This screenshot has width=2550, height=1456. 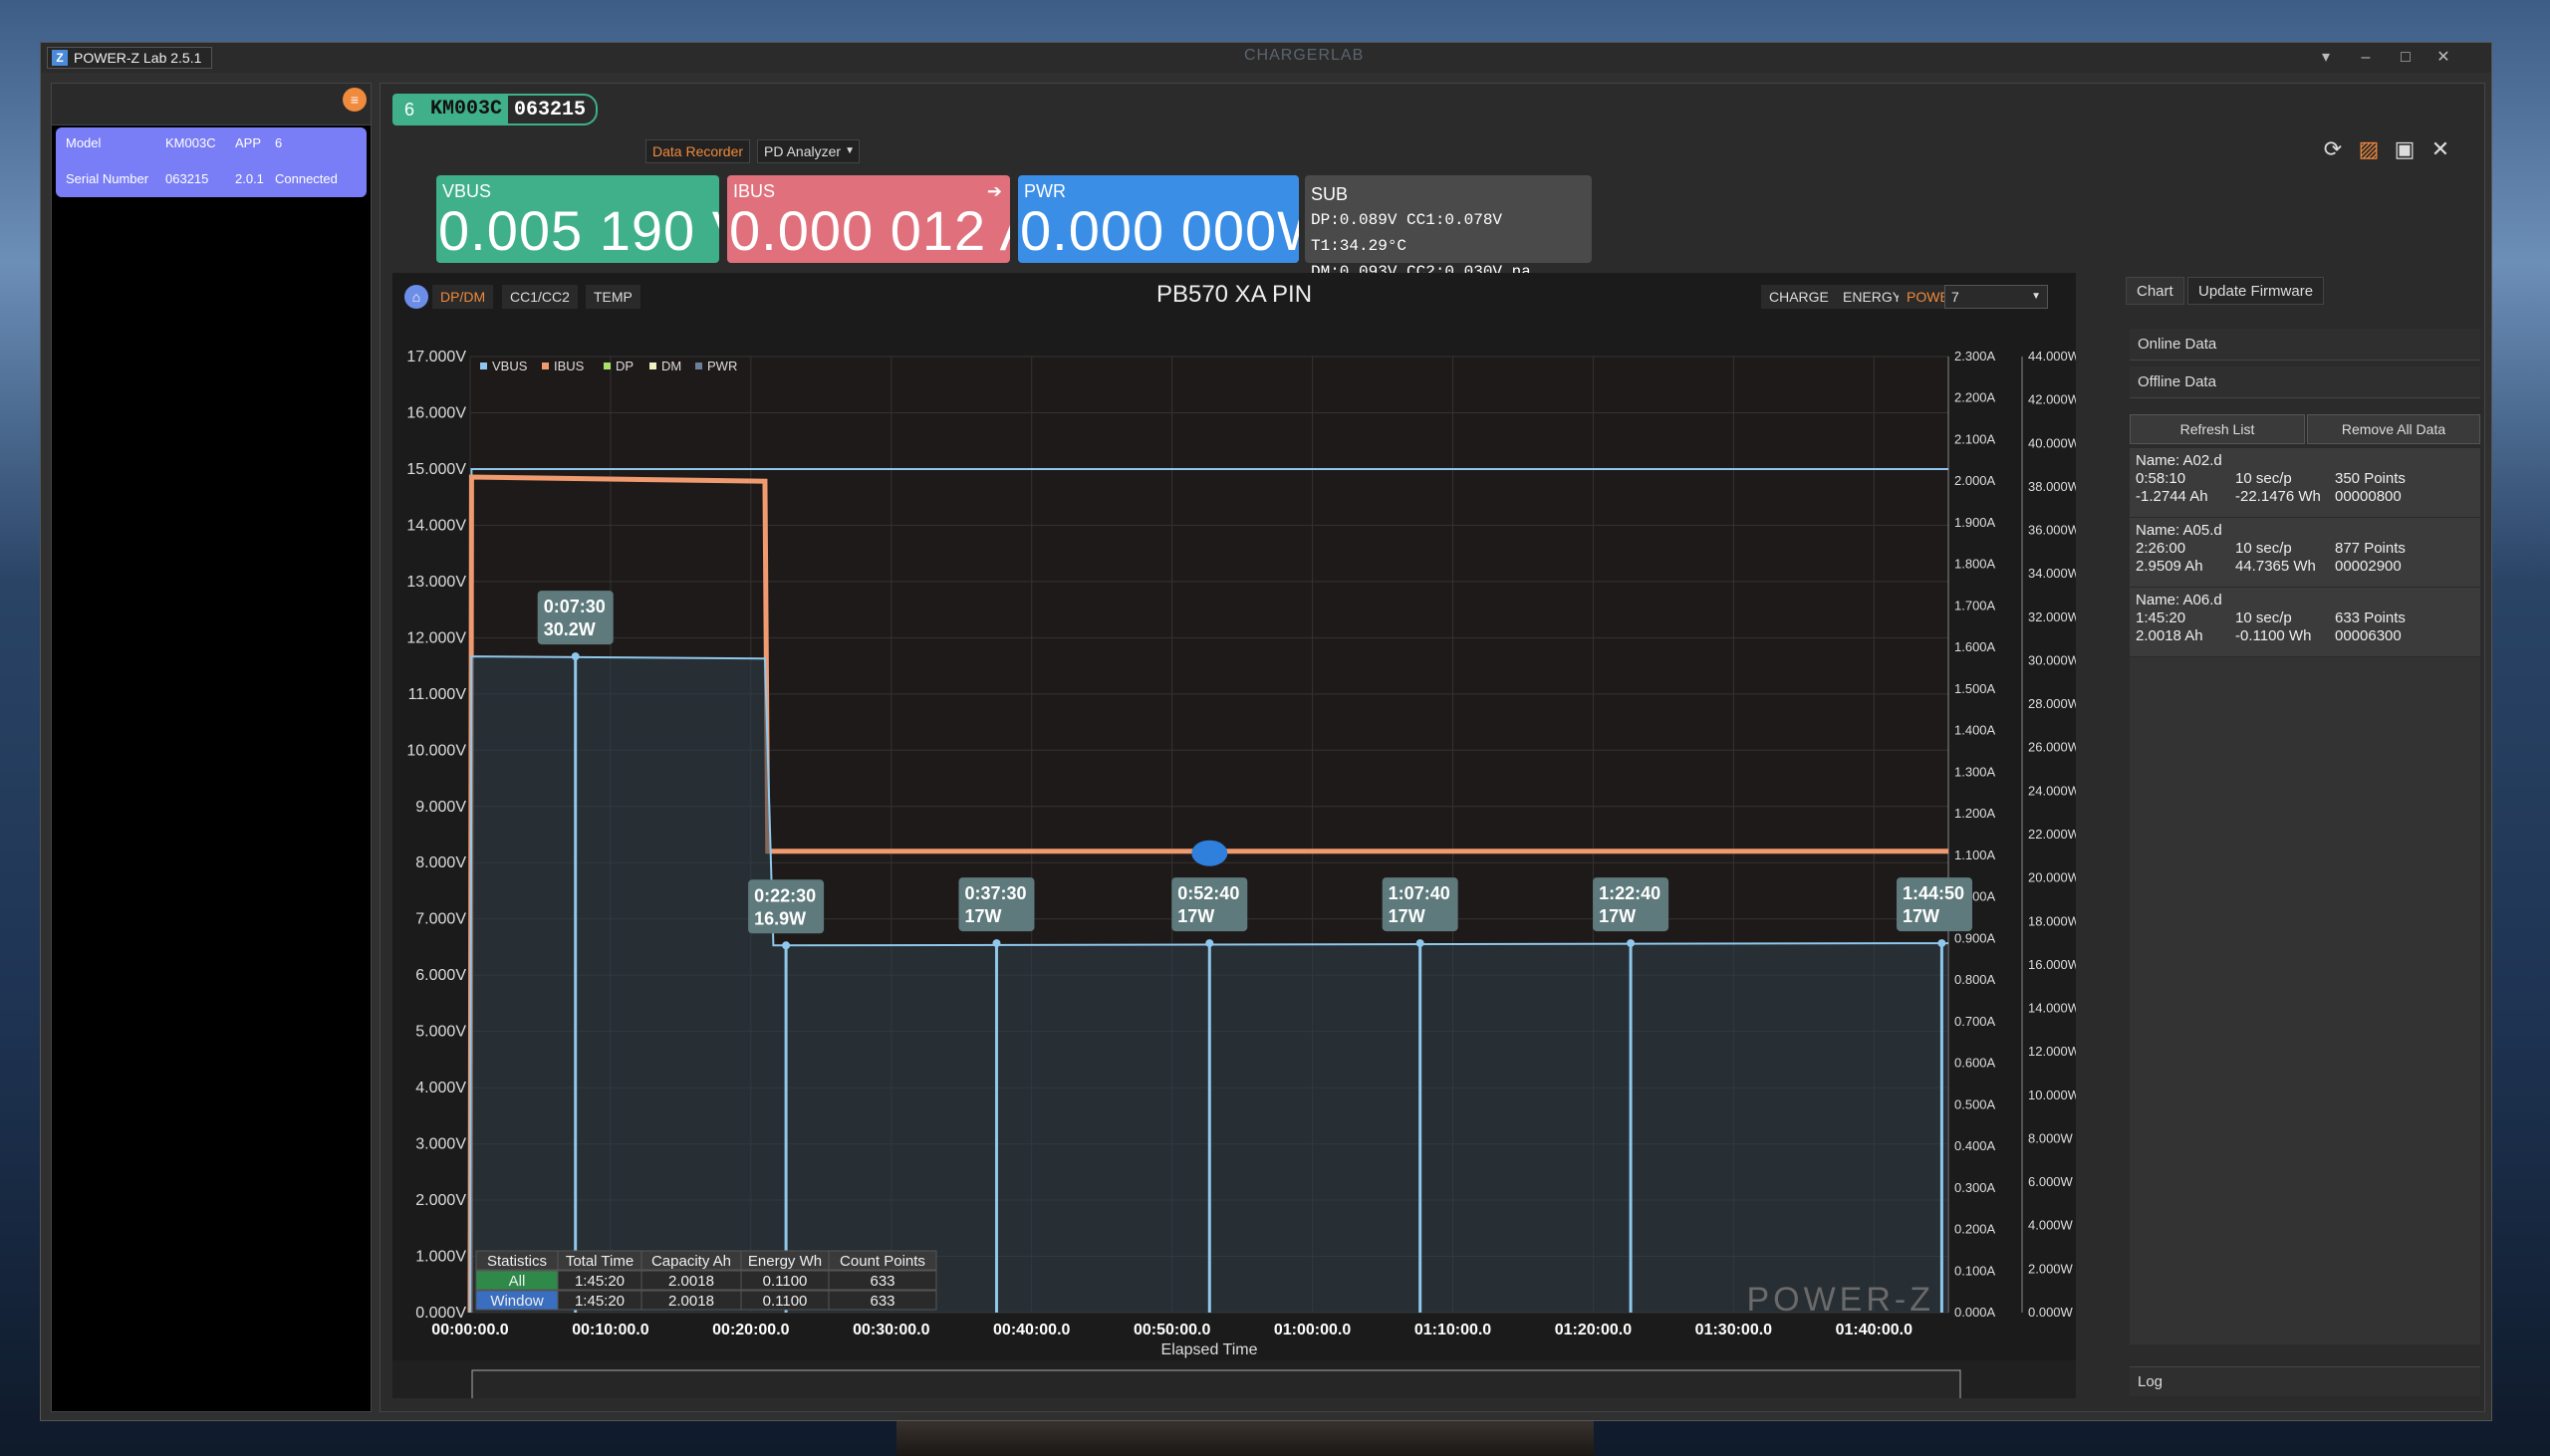 What do you see at coordinates (2393, 429) in the screenshot?
I see `remove-all-data-button: Remove All Data` at bounding box center [2393, 429].